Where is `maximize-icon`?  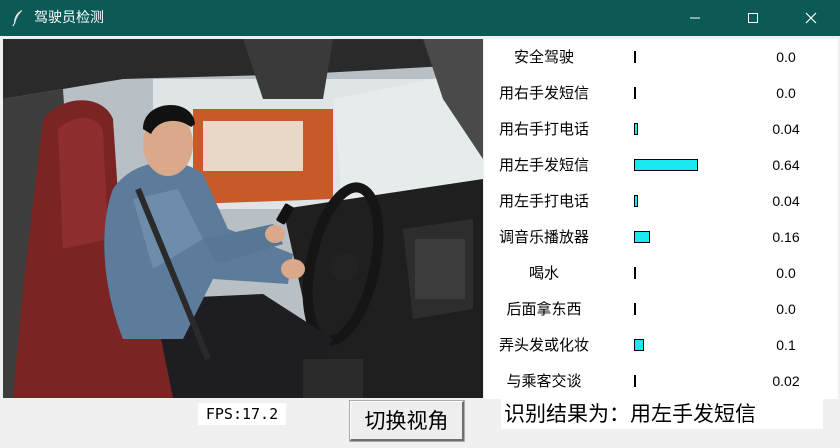
maximize-icon is located at coordinates (753, 18).